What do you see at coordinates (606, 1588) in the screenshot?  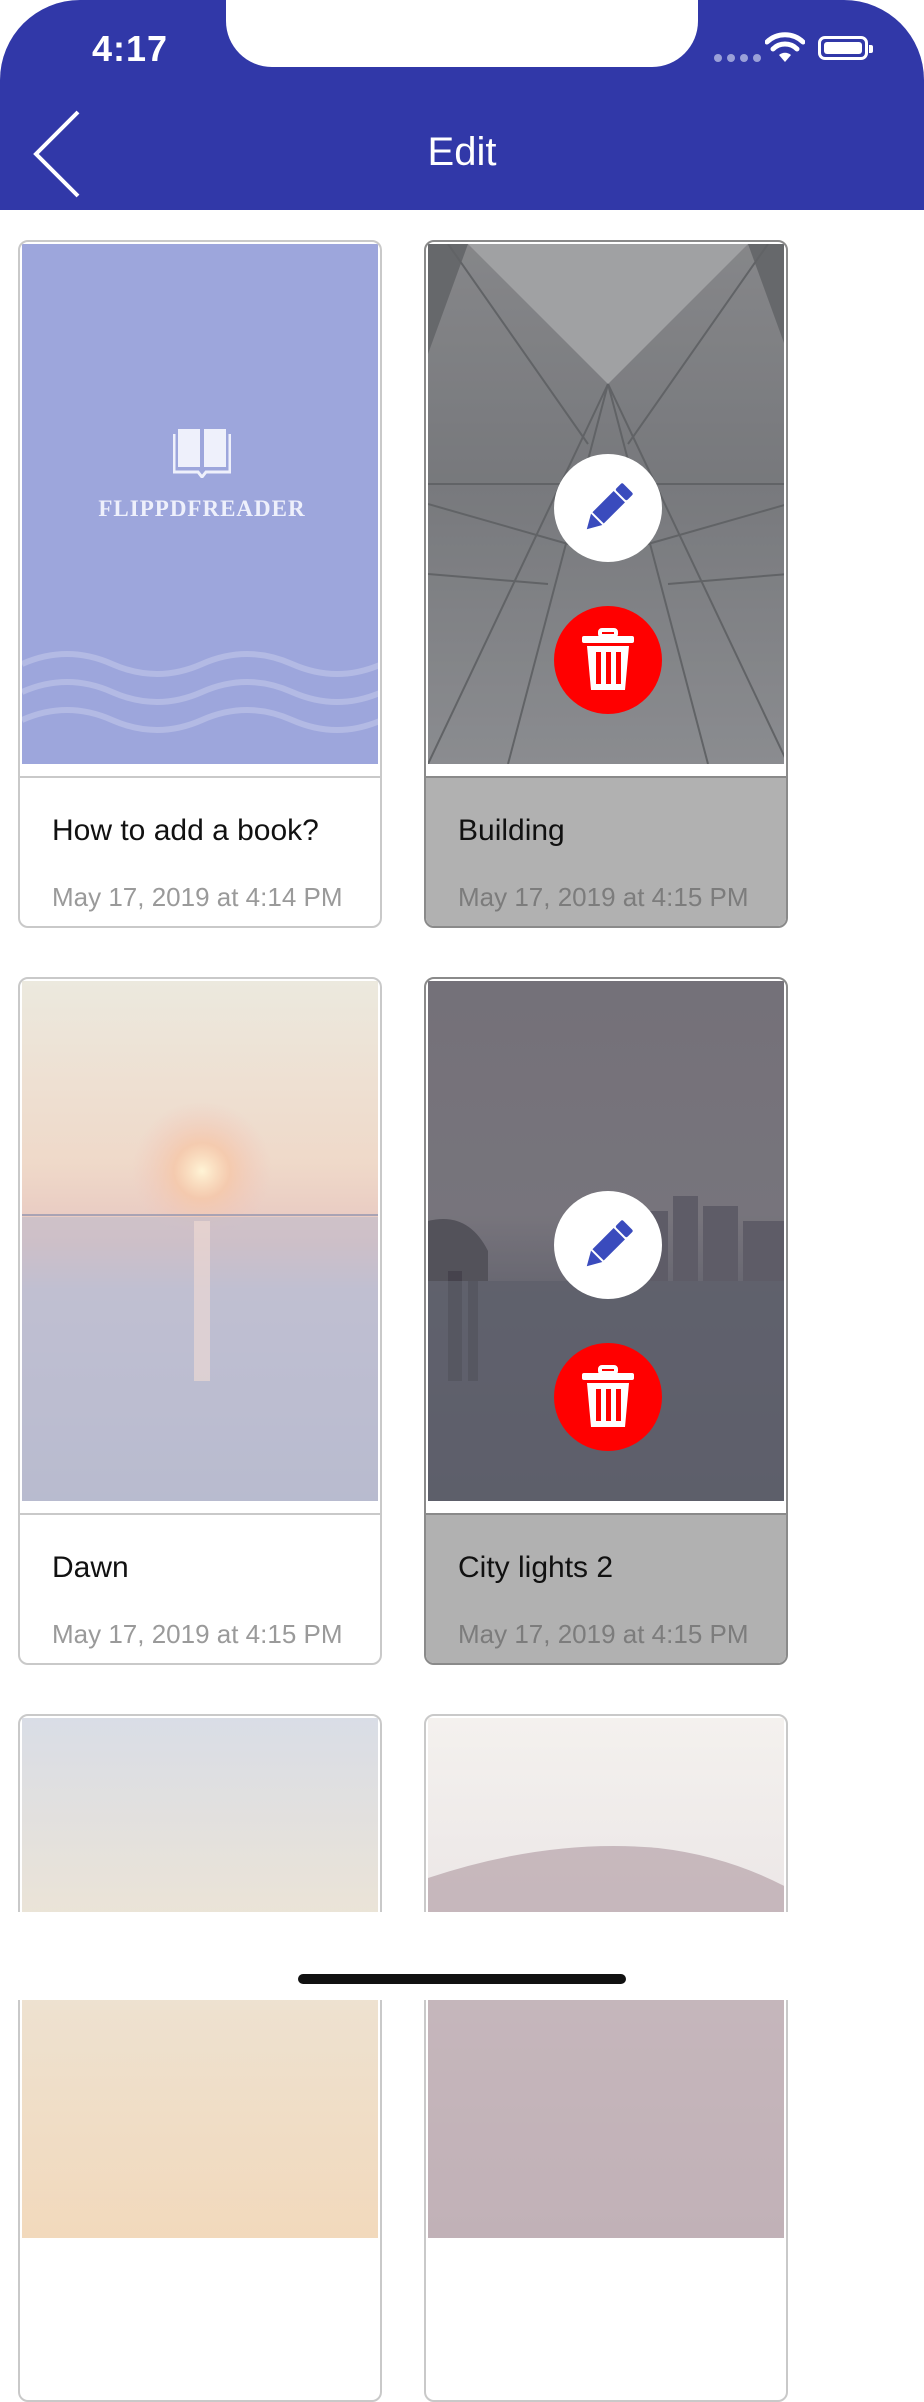 I see `book-info: City lights 2 May 17, 2019 at 4:15 PM` at bounding box center [606, 1588].